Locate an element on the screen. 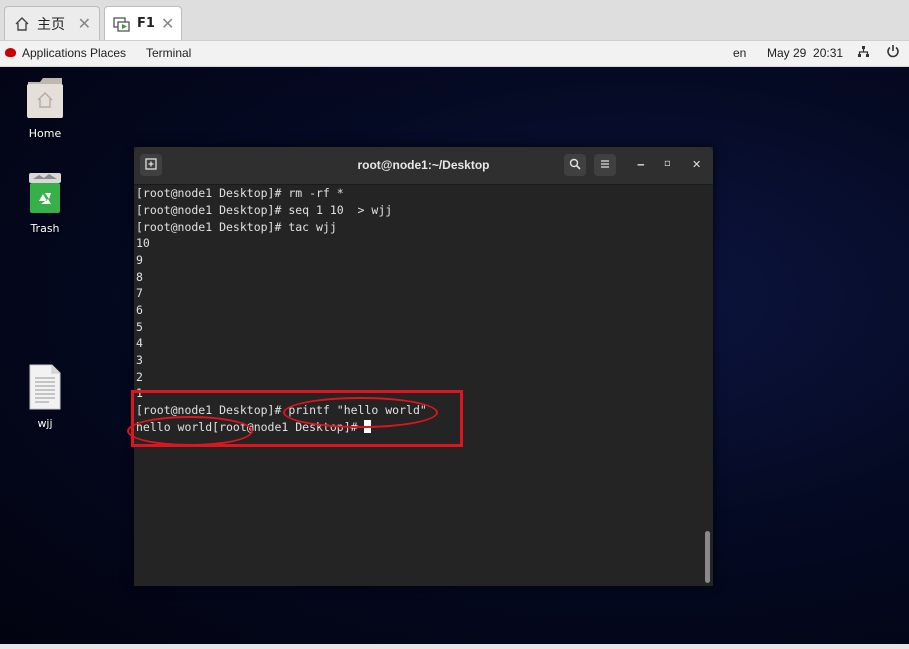 The width and height of the screenshot is (909, 649). desktop-icon-wjj: wjj is located at coordinates (45, 397).